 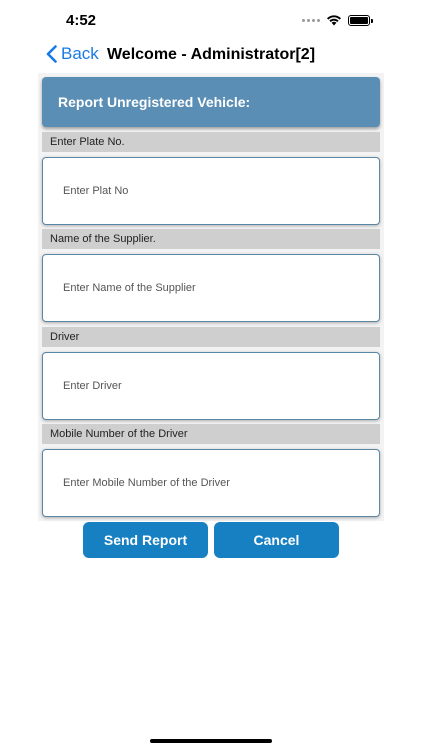 I want to click on plate-label: Enter Plate No., so click(x=211, y=142).